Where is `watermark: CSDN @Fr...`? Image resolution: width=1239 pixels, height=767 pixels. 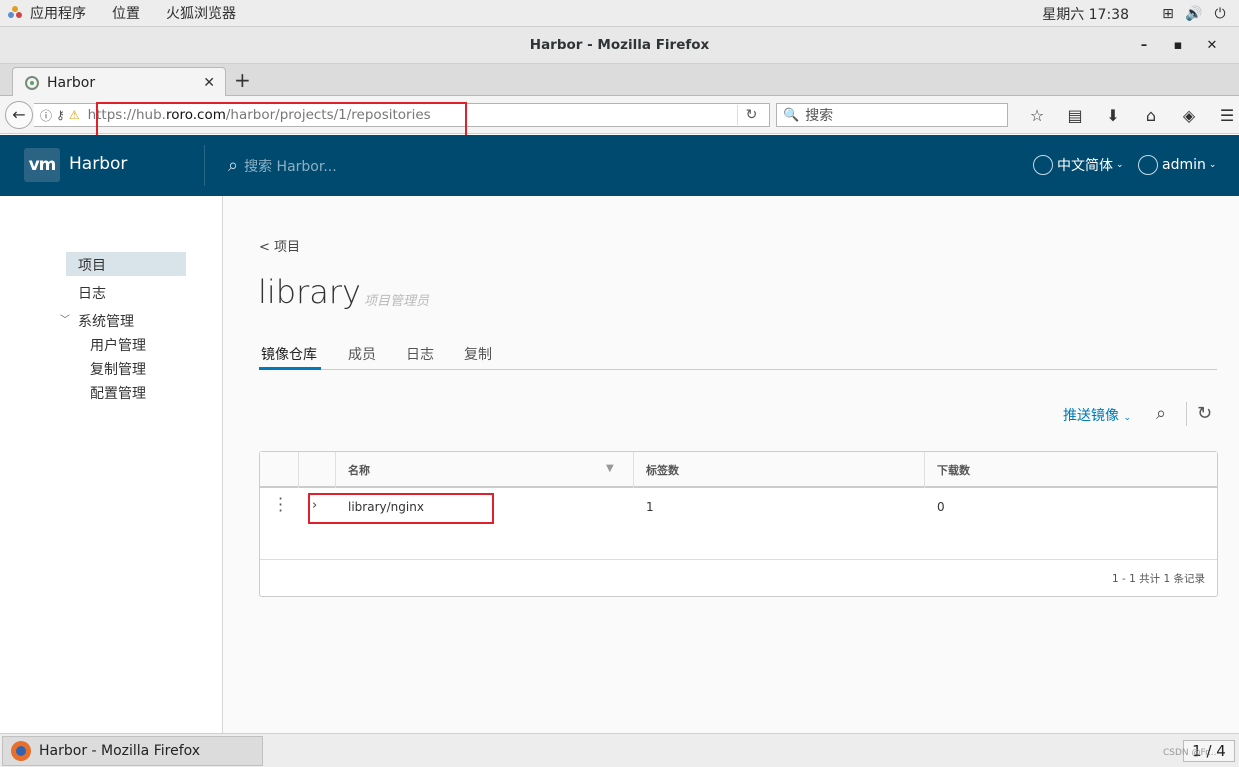 watermark: CSDN @Fr... is located at coordinates (1190, 753).